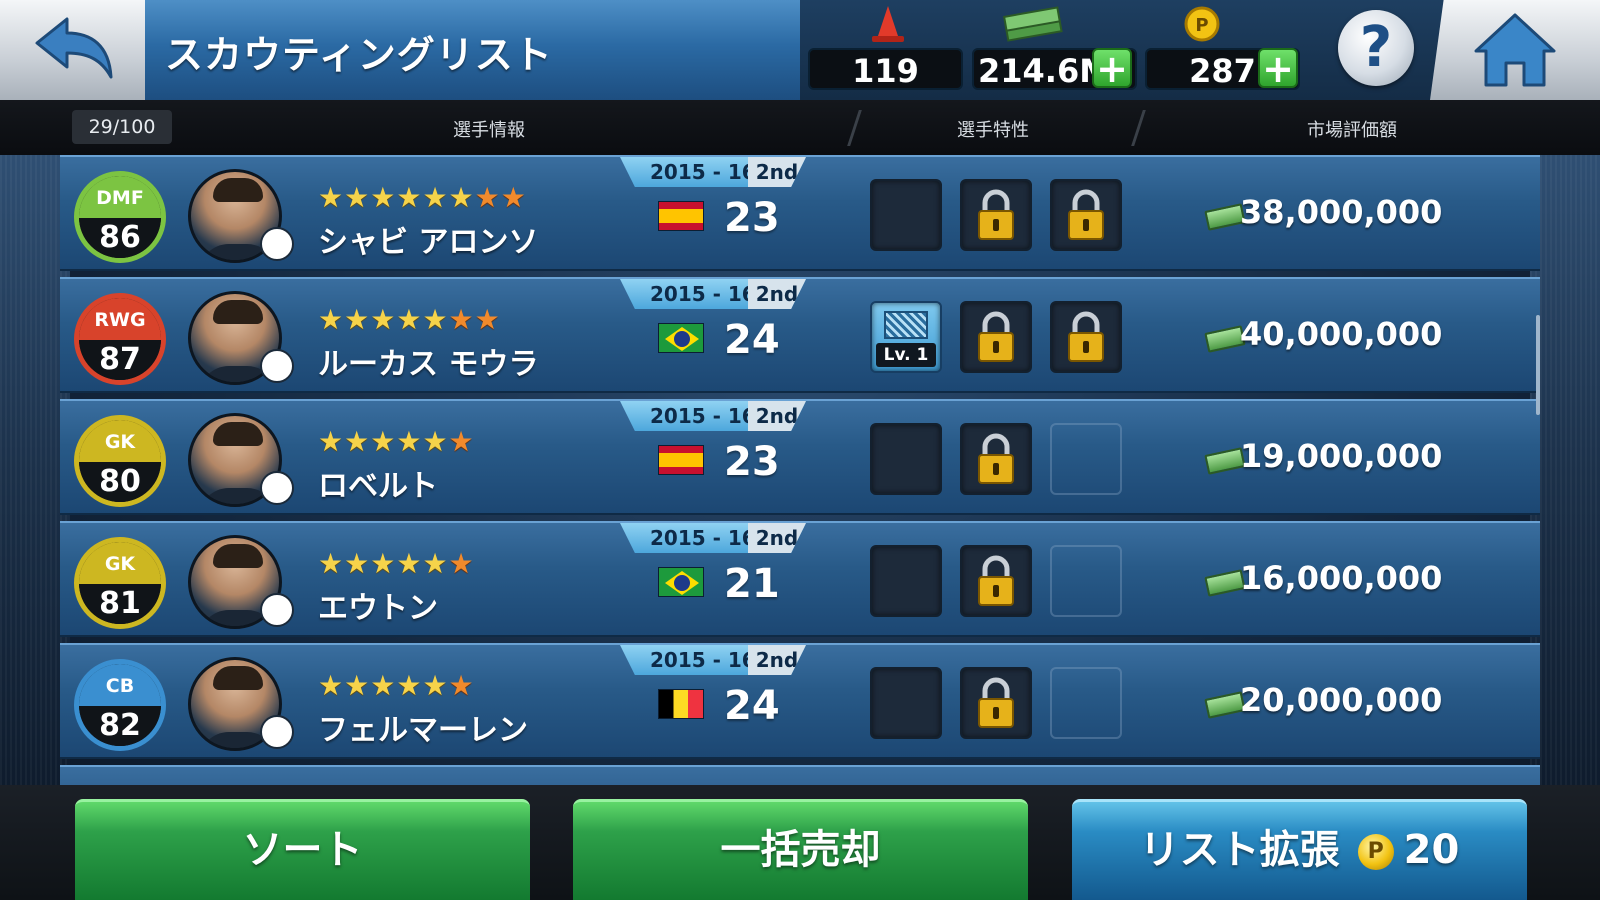 The height and width of the screenshot is (900, 1600). I want to click on player-name: エウトン, so click(378, 608).